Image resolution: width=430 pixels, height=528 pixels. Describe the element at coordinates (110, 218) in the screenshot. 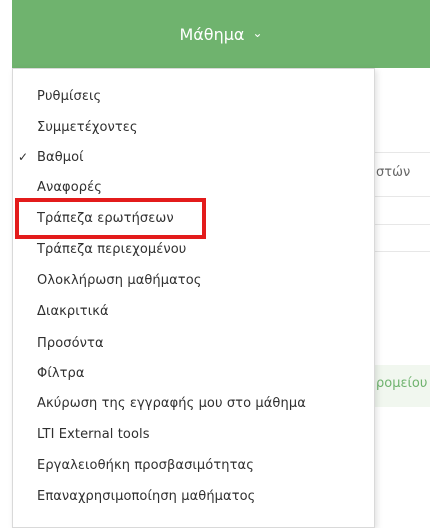

I see `highlight-box` at that location.